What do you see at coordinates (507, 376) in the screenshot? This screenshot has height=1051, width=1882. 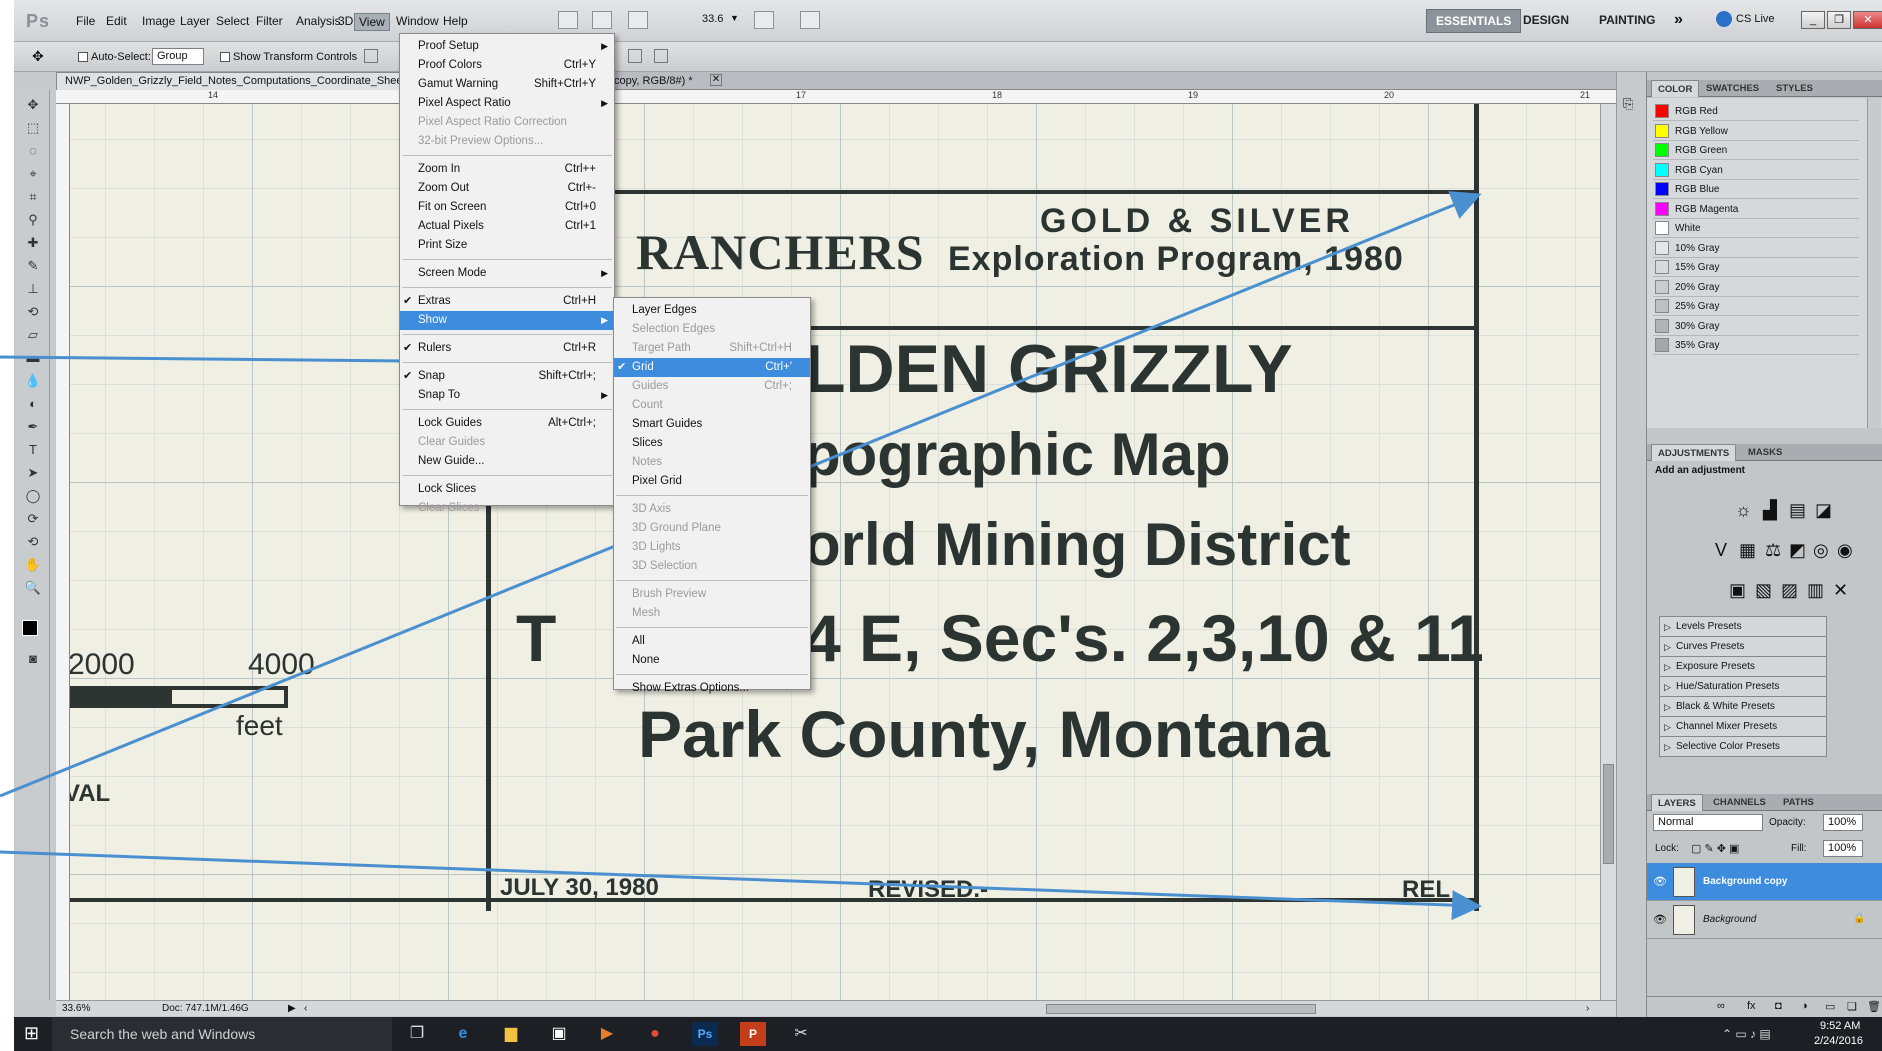 I see `menu-item-snap: ✔ Snap Shift+Ctrl+;` at bounding box center [507, 376].